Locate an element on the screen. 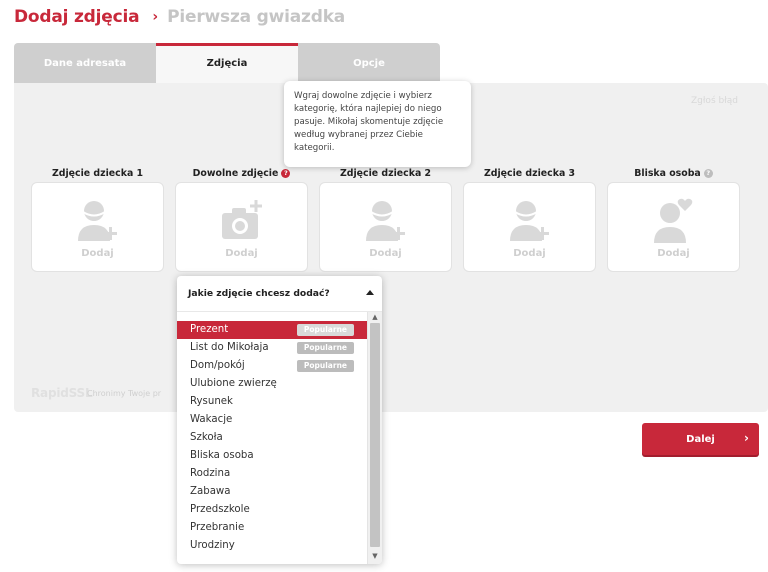 The height and width of the screenshot is (572, 768). camera-add-icon is located at coordinates (242, 219).